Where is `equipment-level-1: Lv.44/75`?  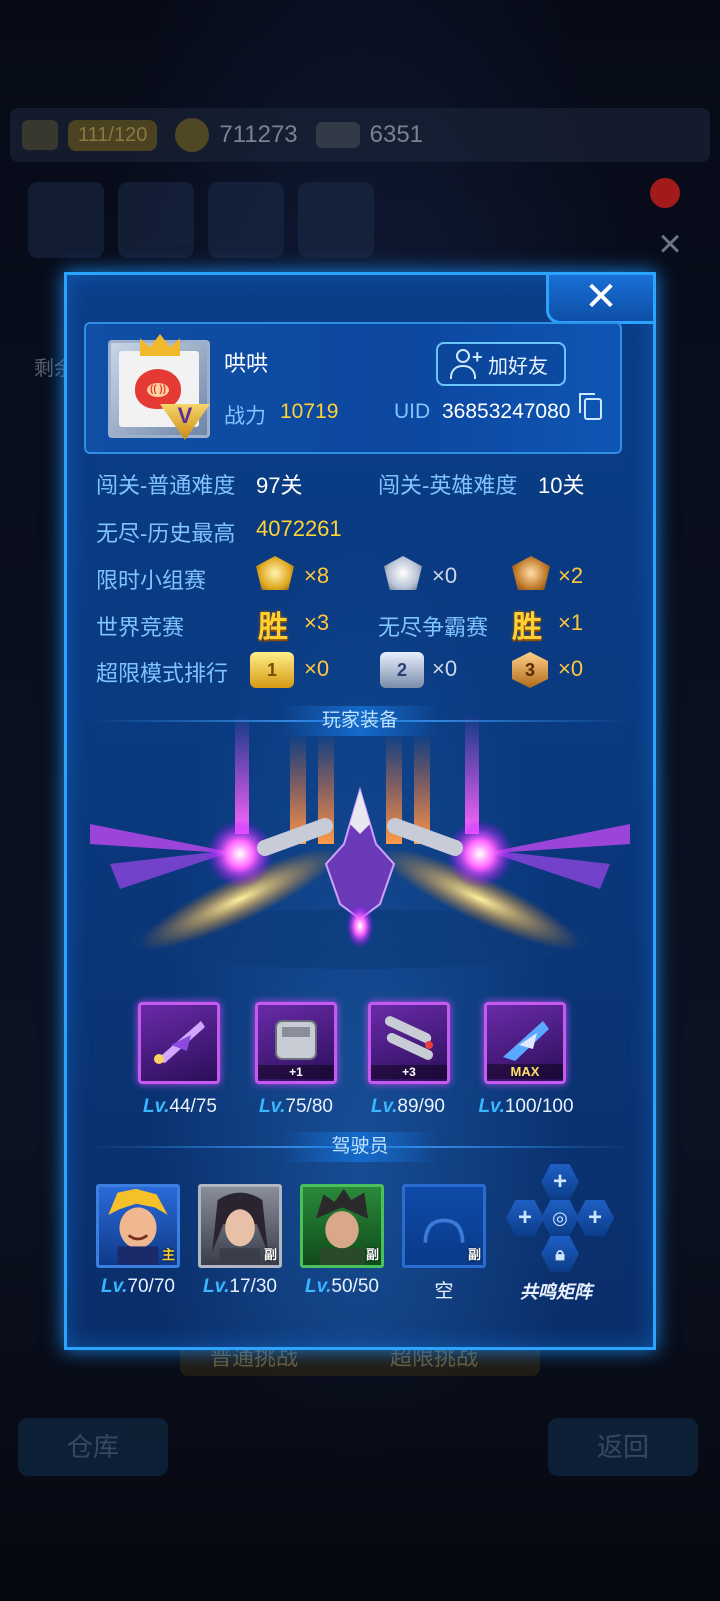
equipment-level-1: Lv.44/75 is located at coordinates (180, 1106).